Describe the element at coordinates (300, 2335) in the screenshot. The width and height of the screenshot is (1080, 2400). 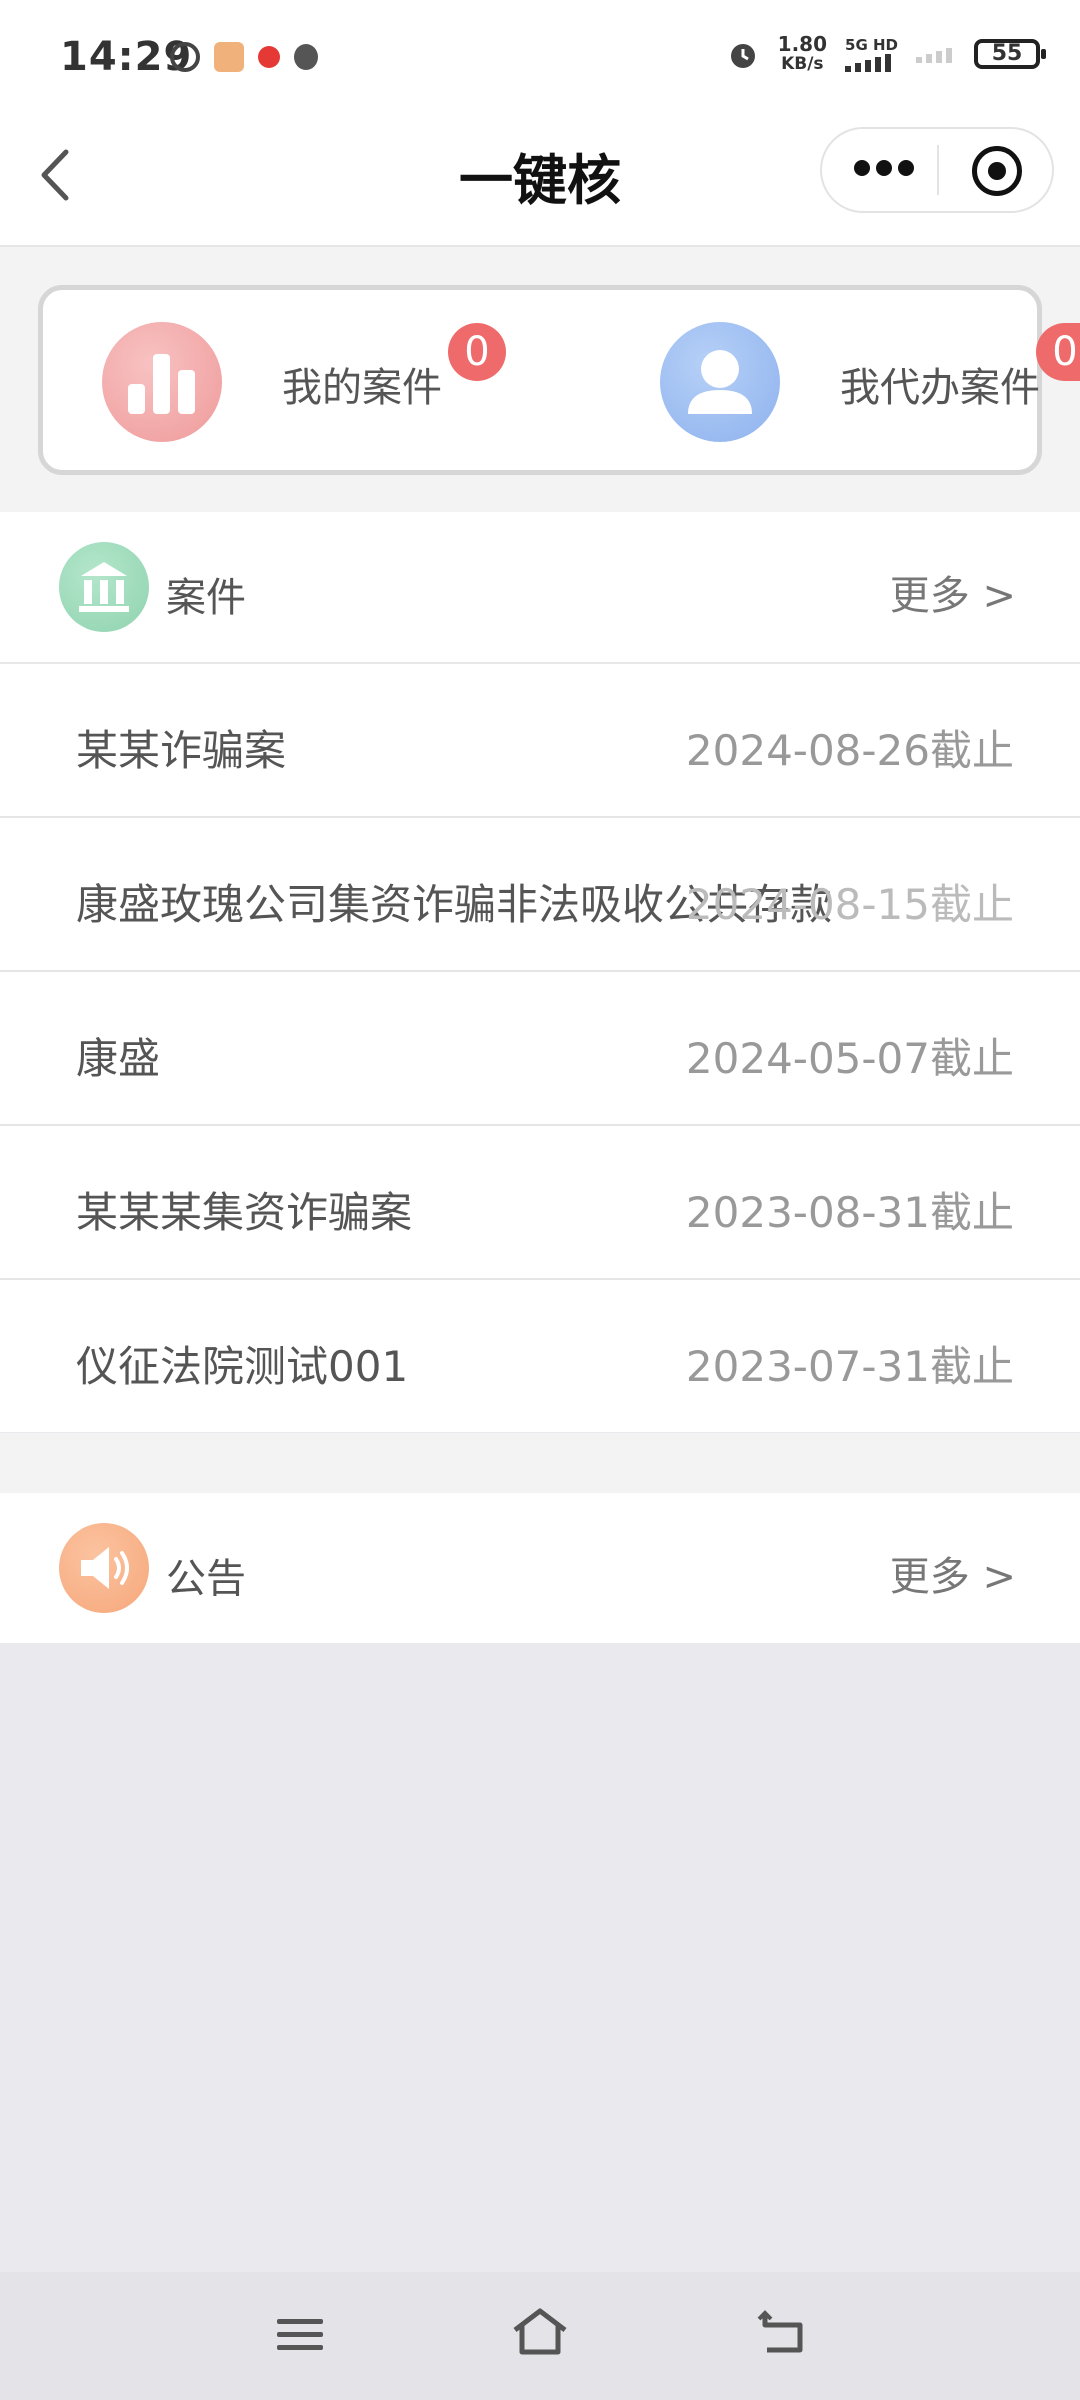
I see `menu-icon` at that location.